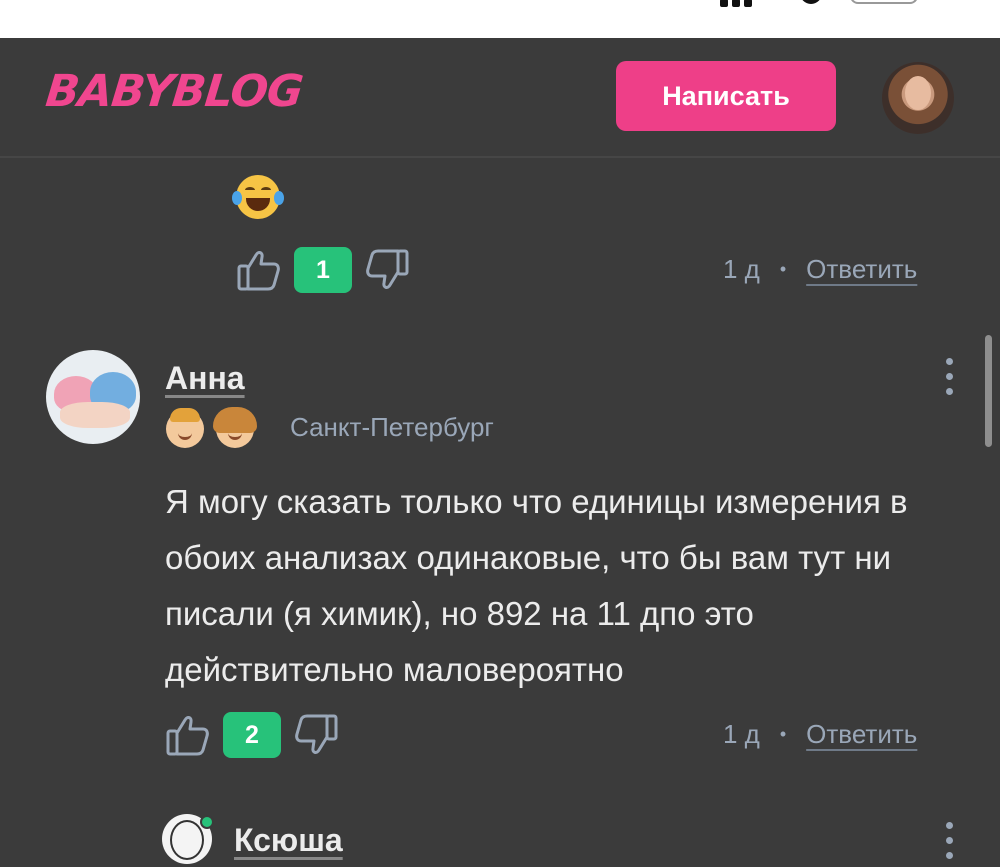 The width and height of the screenshot is (1000, 867). I want to click on scrollbar, so click(988, 391).